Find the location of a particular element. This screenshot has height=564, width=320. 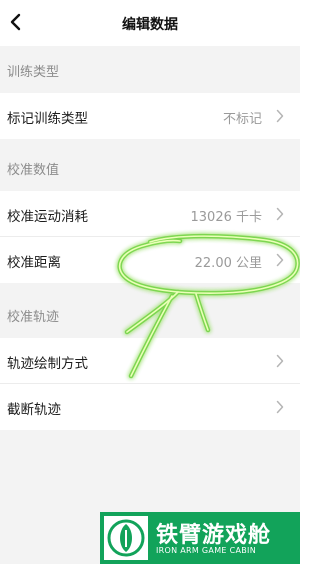

row-truncate-track: 截断轨迹 is located at coordinates (150, 407).